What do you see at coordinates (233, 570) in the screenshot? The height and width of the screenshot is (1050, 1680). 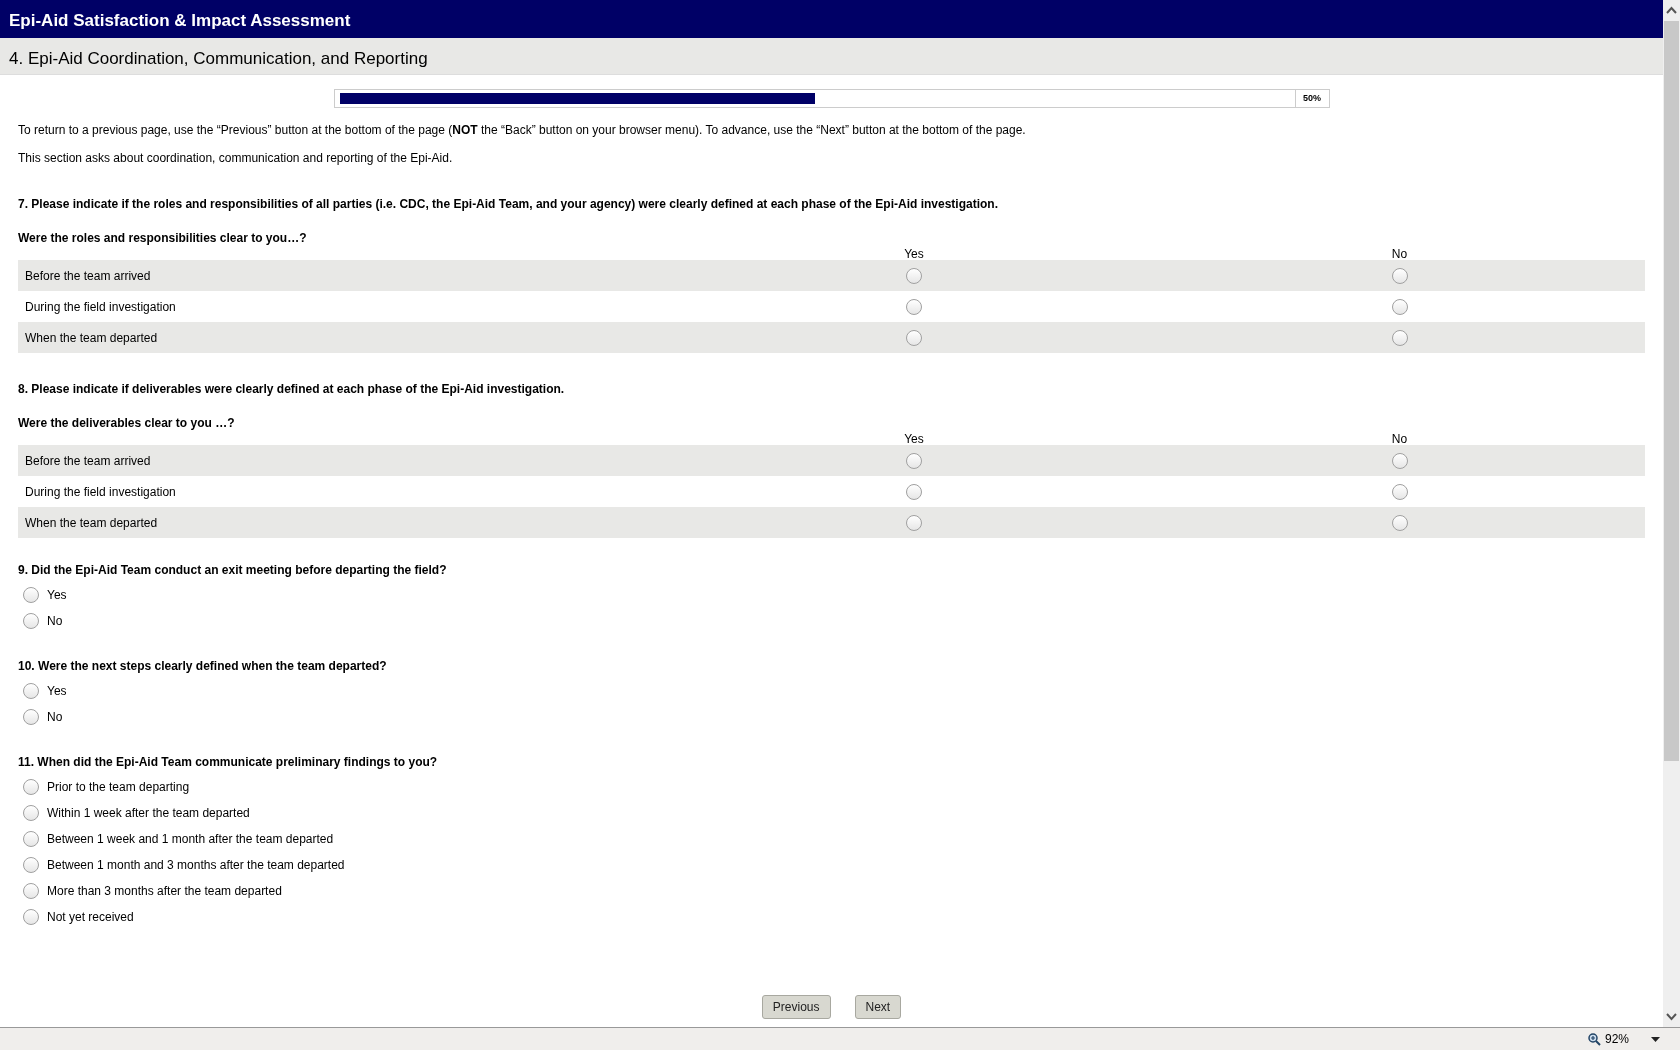 I see `question-text: 9. Did the Epi-Aid Team conduct an exit meeting before departing the field?` at bounding box center [233, 570].